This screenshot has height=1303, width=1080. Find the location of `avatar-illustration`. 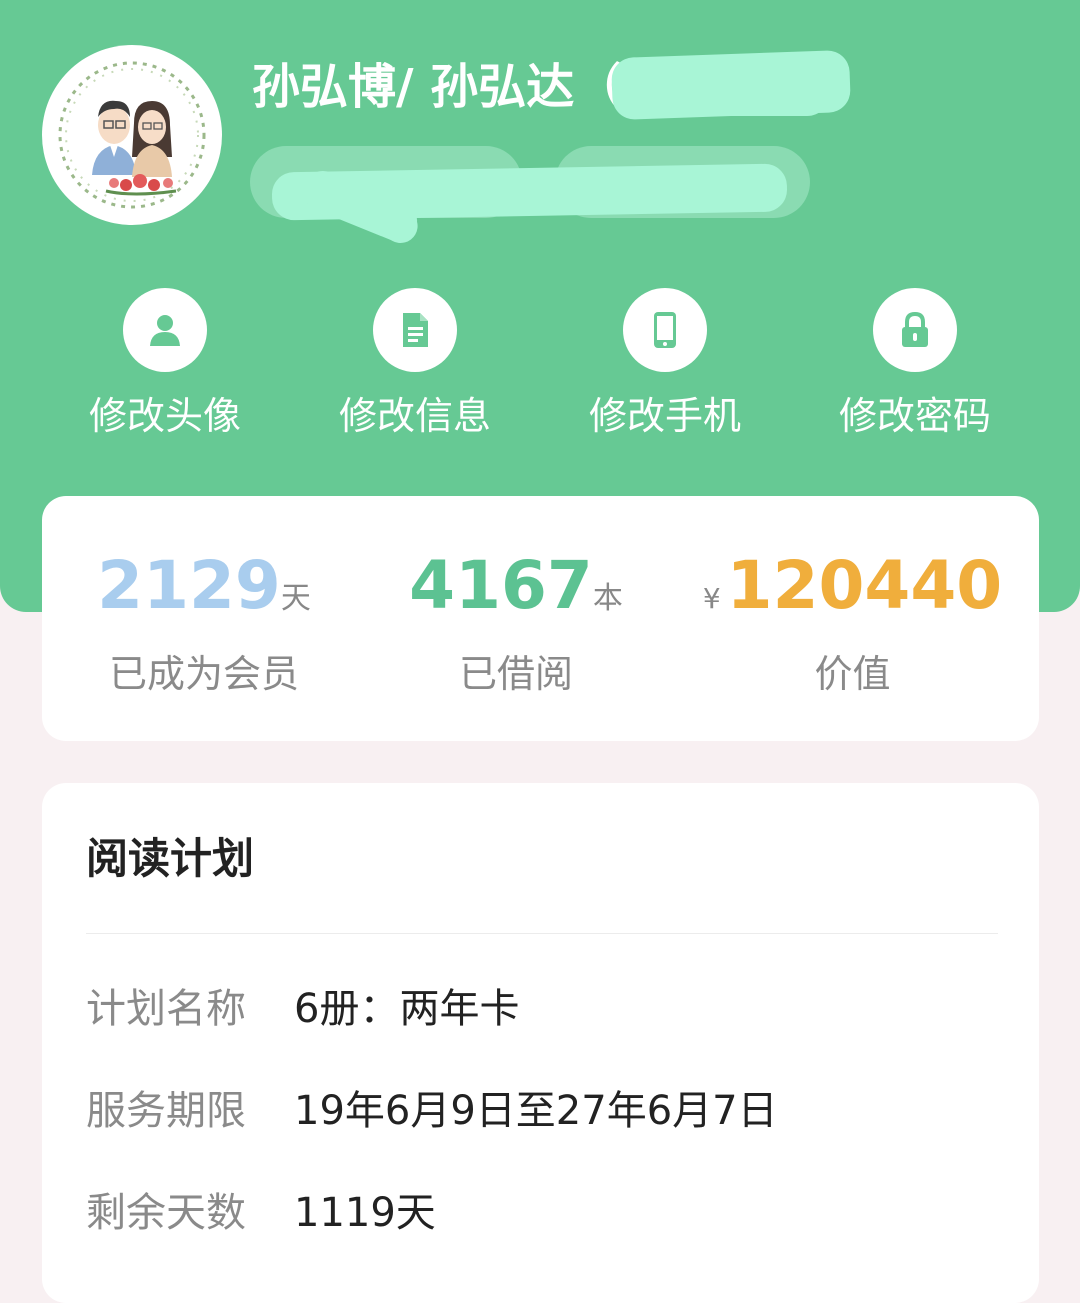

avatar-illustration is located at coordinates (132, 135).